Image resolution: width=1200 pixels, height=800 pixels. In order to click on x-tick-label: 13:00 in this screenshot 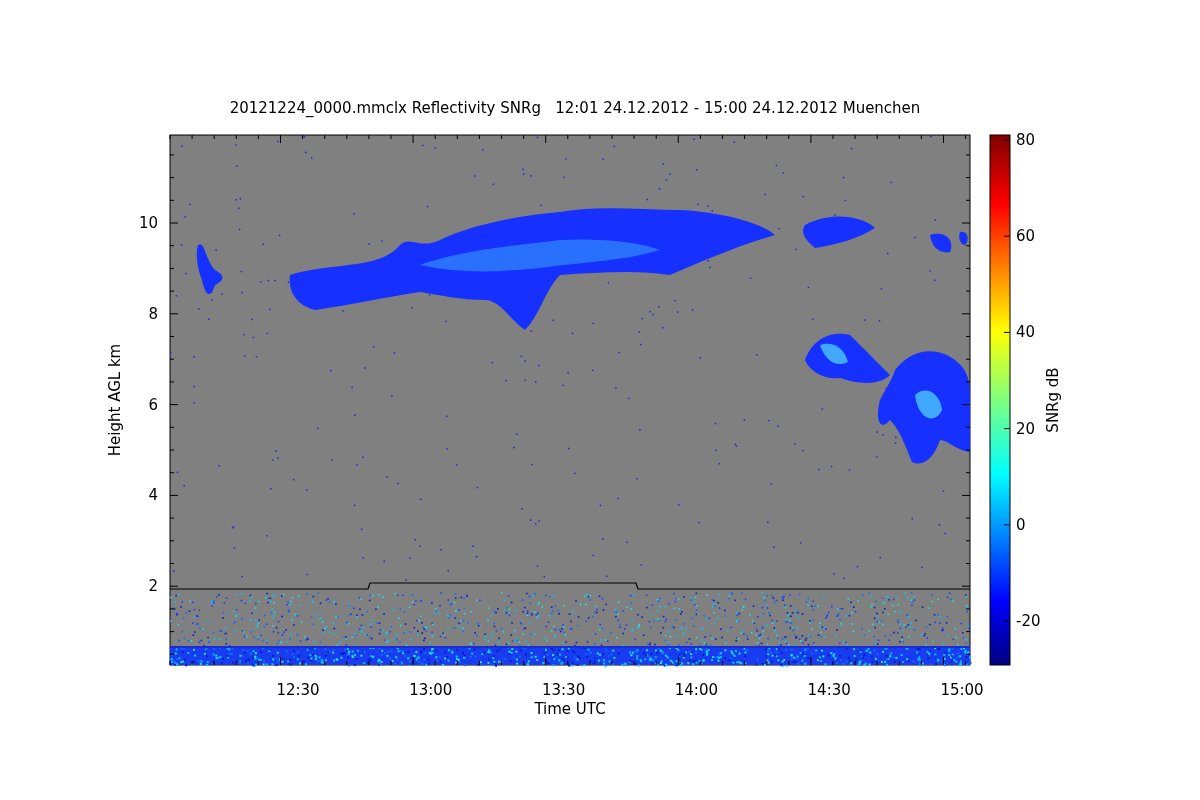, I will do `click(431, 690)`.